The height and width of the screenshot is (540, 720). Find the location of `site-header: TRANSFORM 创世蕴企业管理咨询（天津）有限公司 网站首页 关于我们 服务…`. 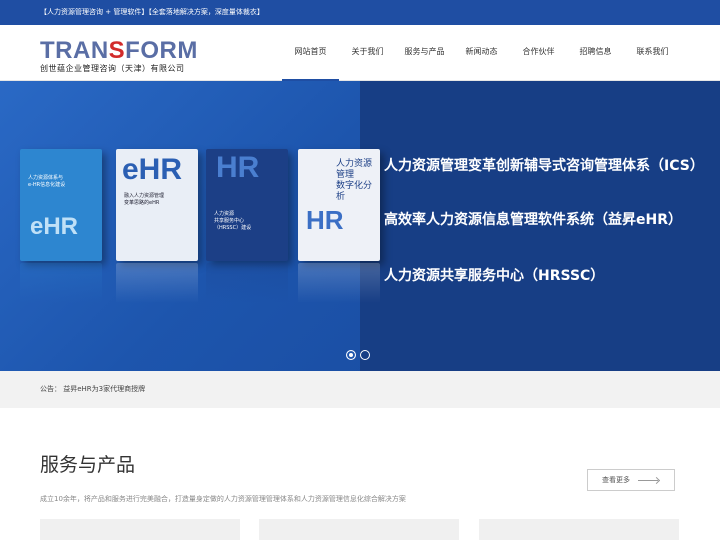

site-header: TRANSFORM 创世蕴企业管理咨询（天津）有限公司 网站首页 关于我们 服务… is located at coordinates (360, 53).